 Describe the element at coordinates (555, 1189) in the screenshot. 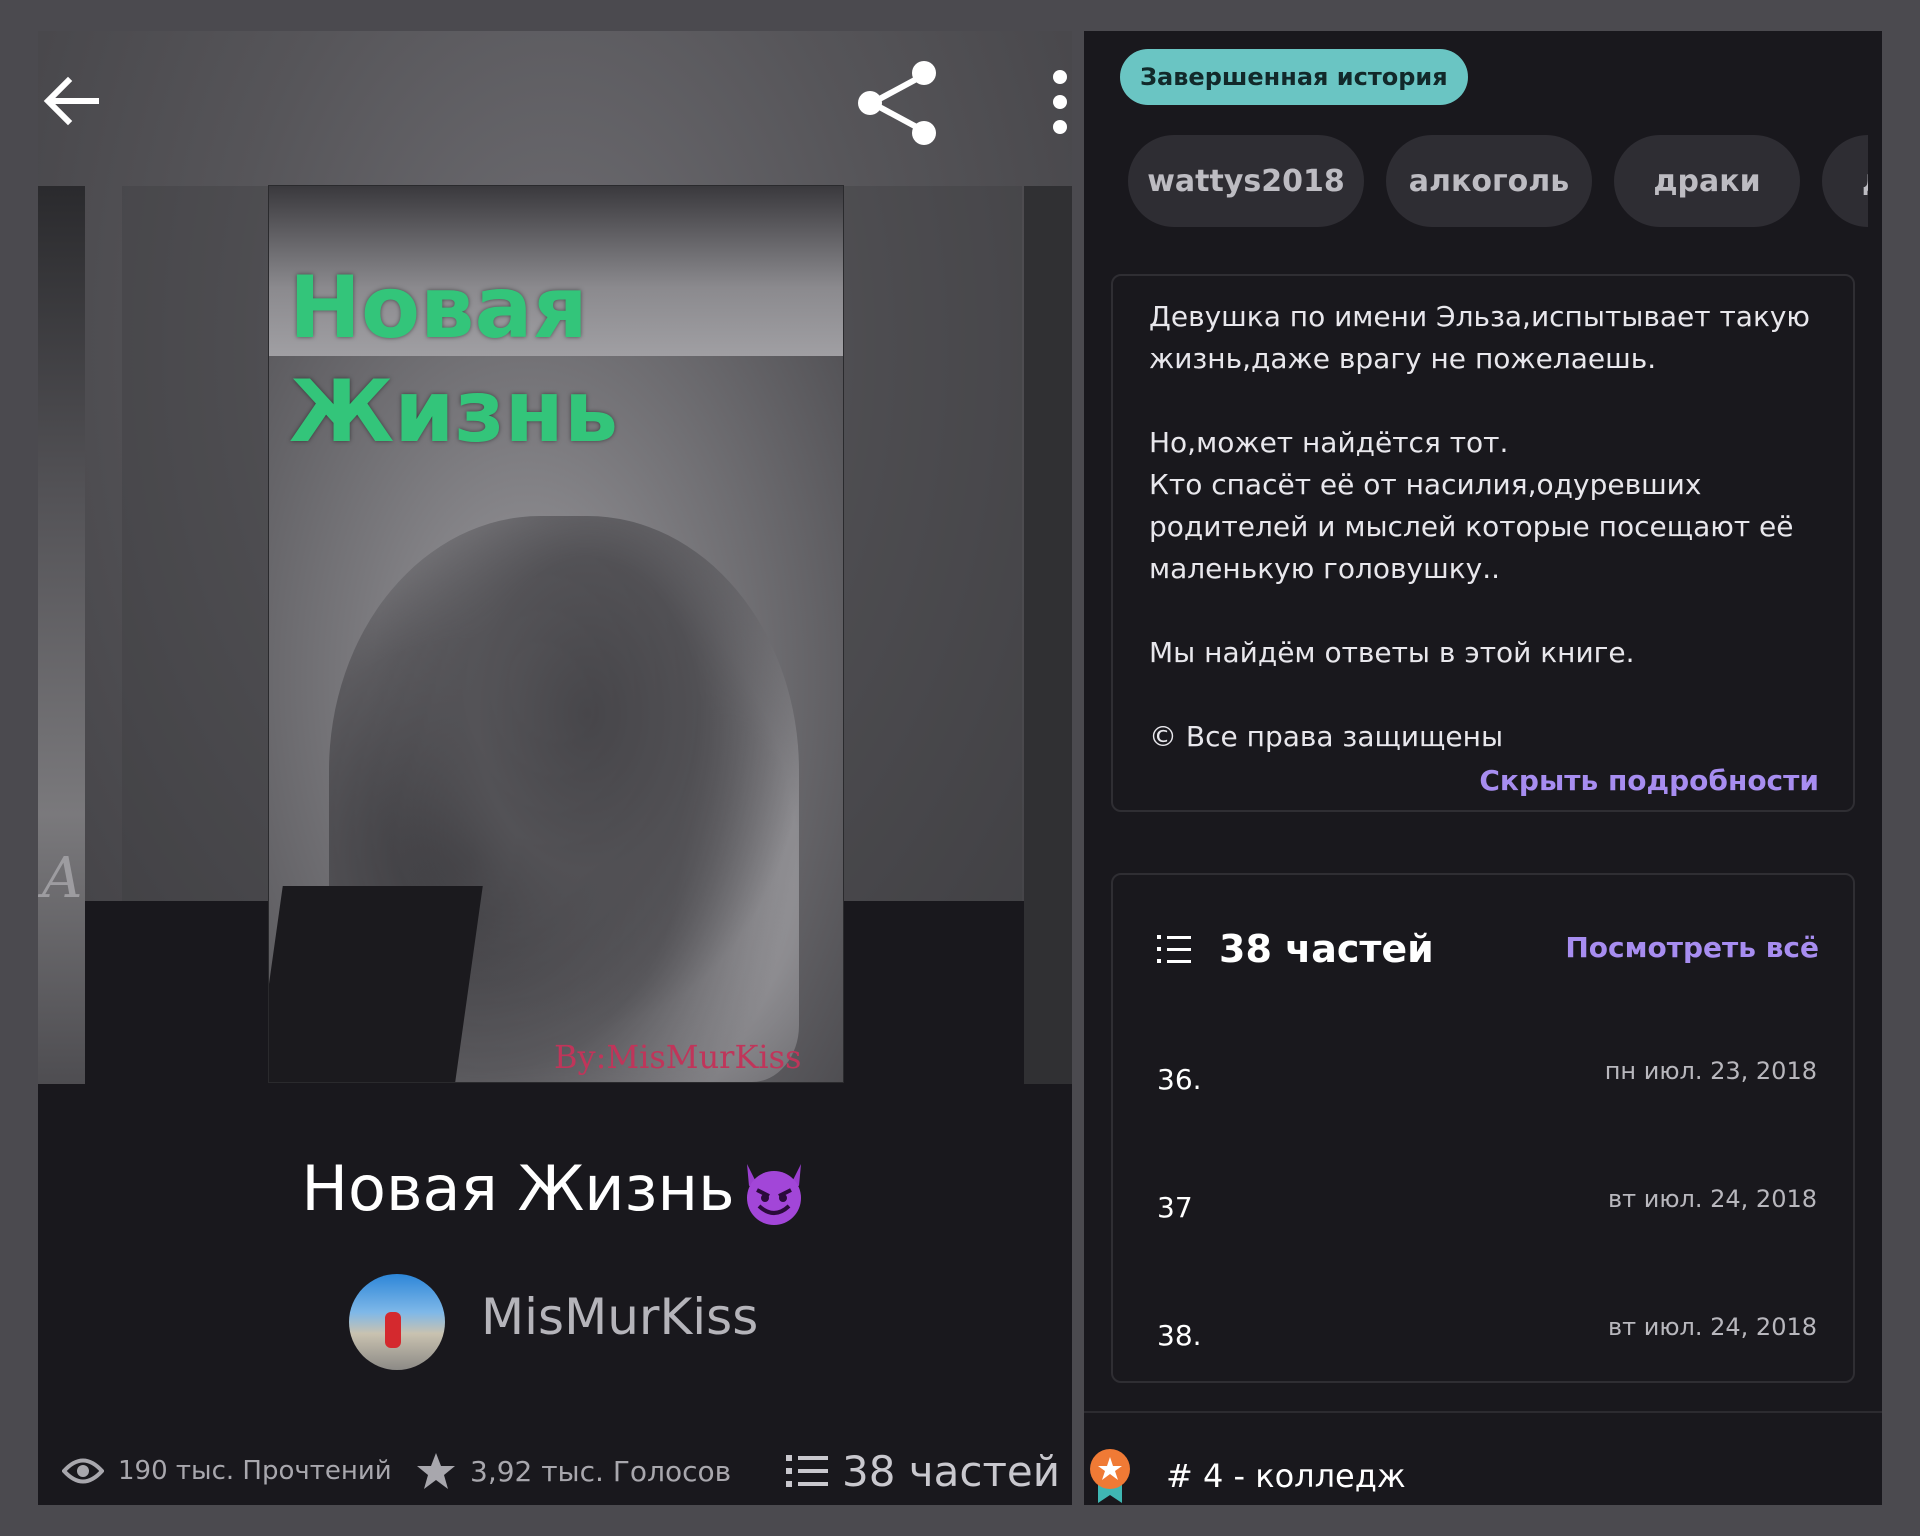

I see `story-title: Новая Жизнь` at that location.